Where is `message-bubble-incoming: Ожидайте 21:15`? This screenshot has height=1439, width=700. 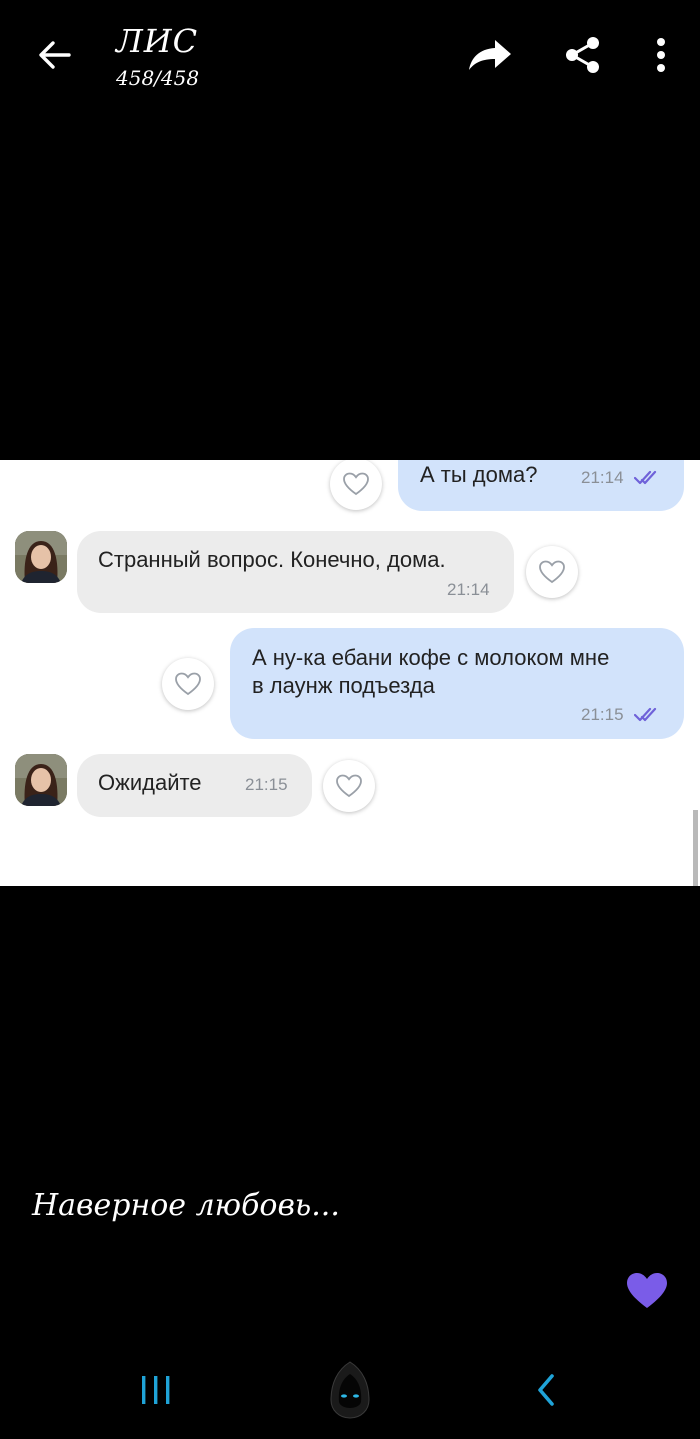 message-bubble-incoming: Ожидайте 21:15 is located at coordinates (194, 785).